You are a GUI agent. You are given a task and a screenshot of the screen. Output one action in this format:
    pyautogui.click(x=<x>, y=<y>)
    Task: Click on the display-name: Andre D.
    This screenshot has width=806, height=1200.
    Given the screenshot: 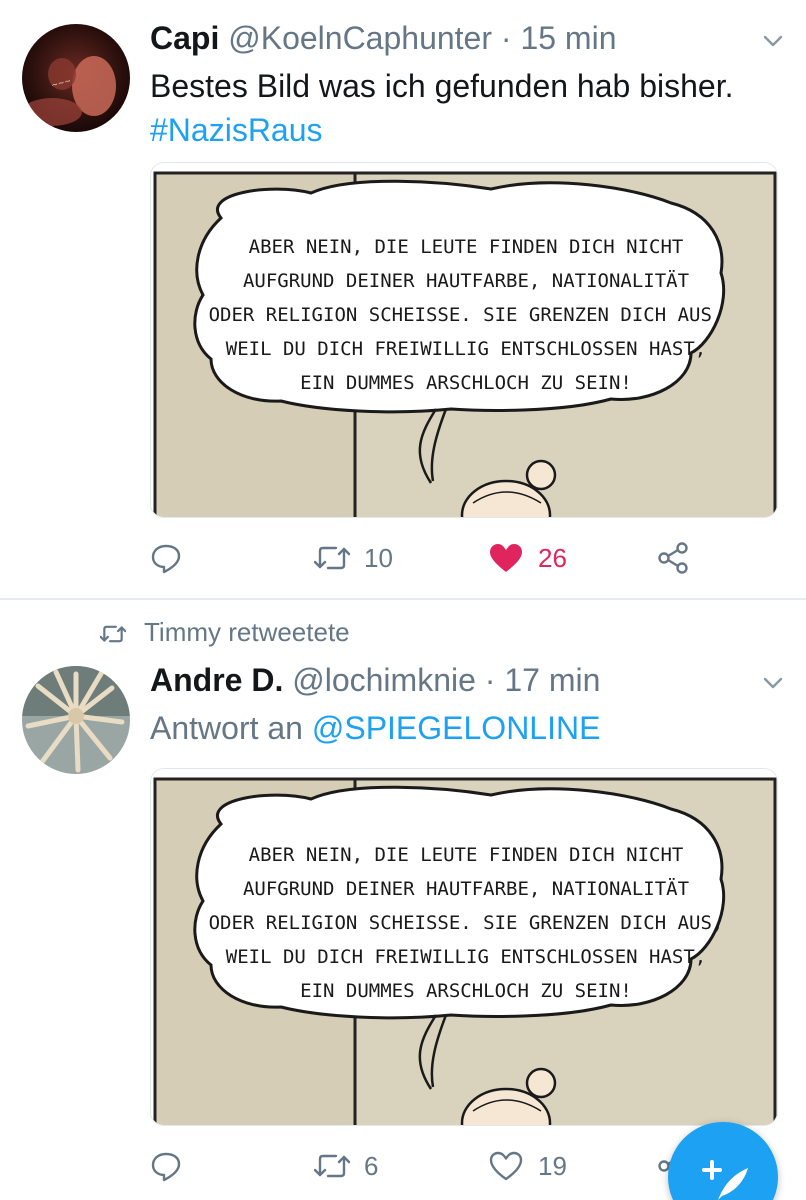 What is the action you would take?
    pyautogui.click(x=216, y=680)
    